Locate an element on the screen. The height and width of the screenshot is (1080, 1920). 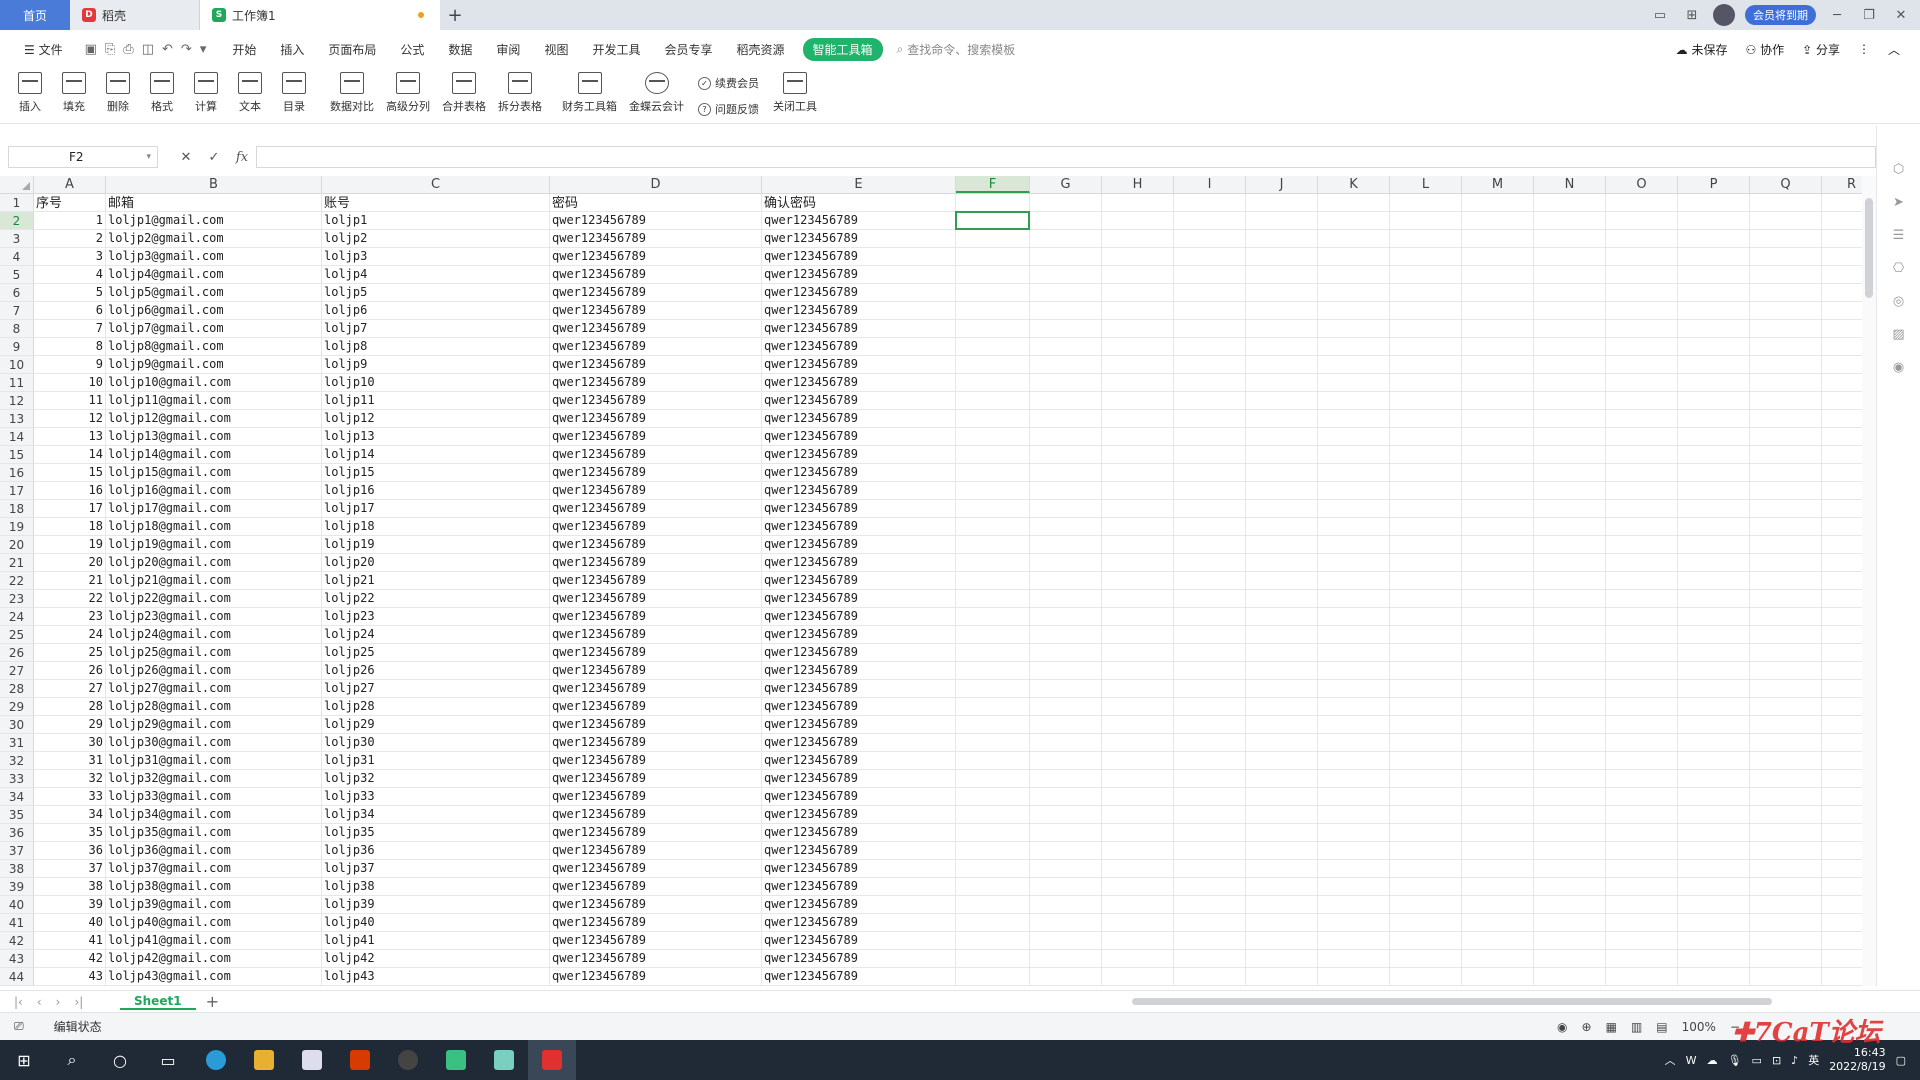
cell-m35 is located at coordinates (1498, 815).